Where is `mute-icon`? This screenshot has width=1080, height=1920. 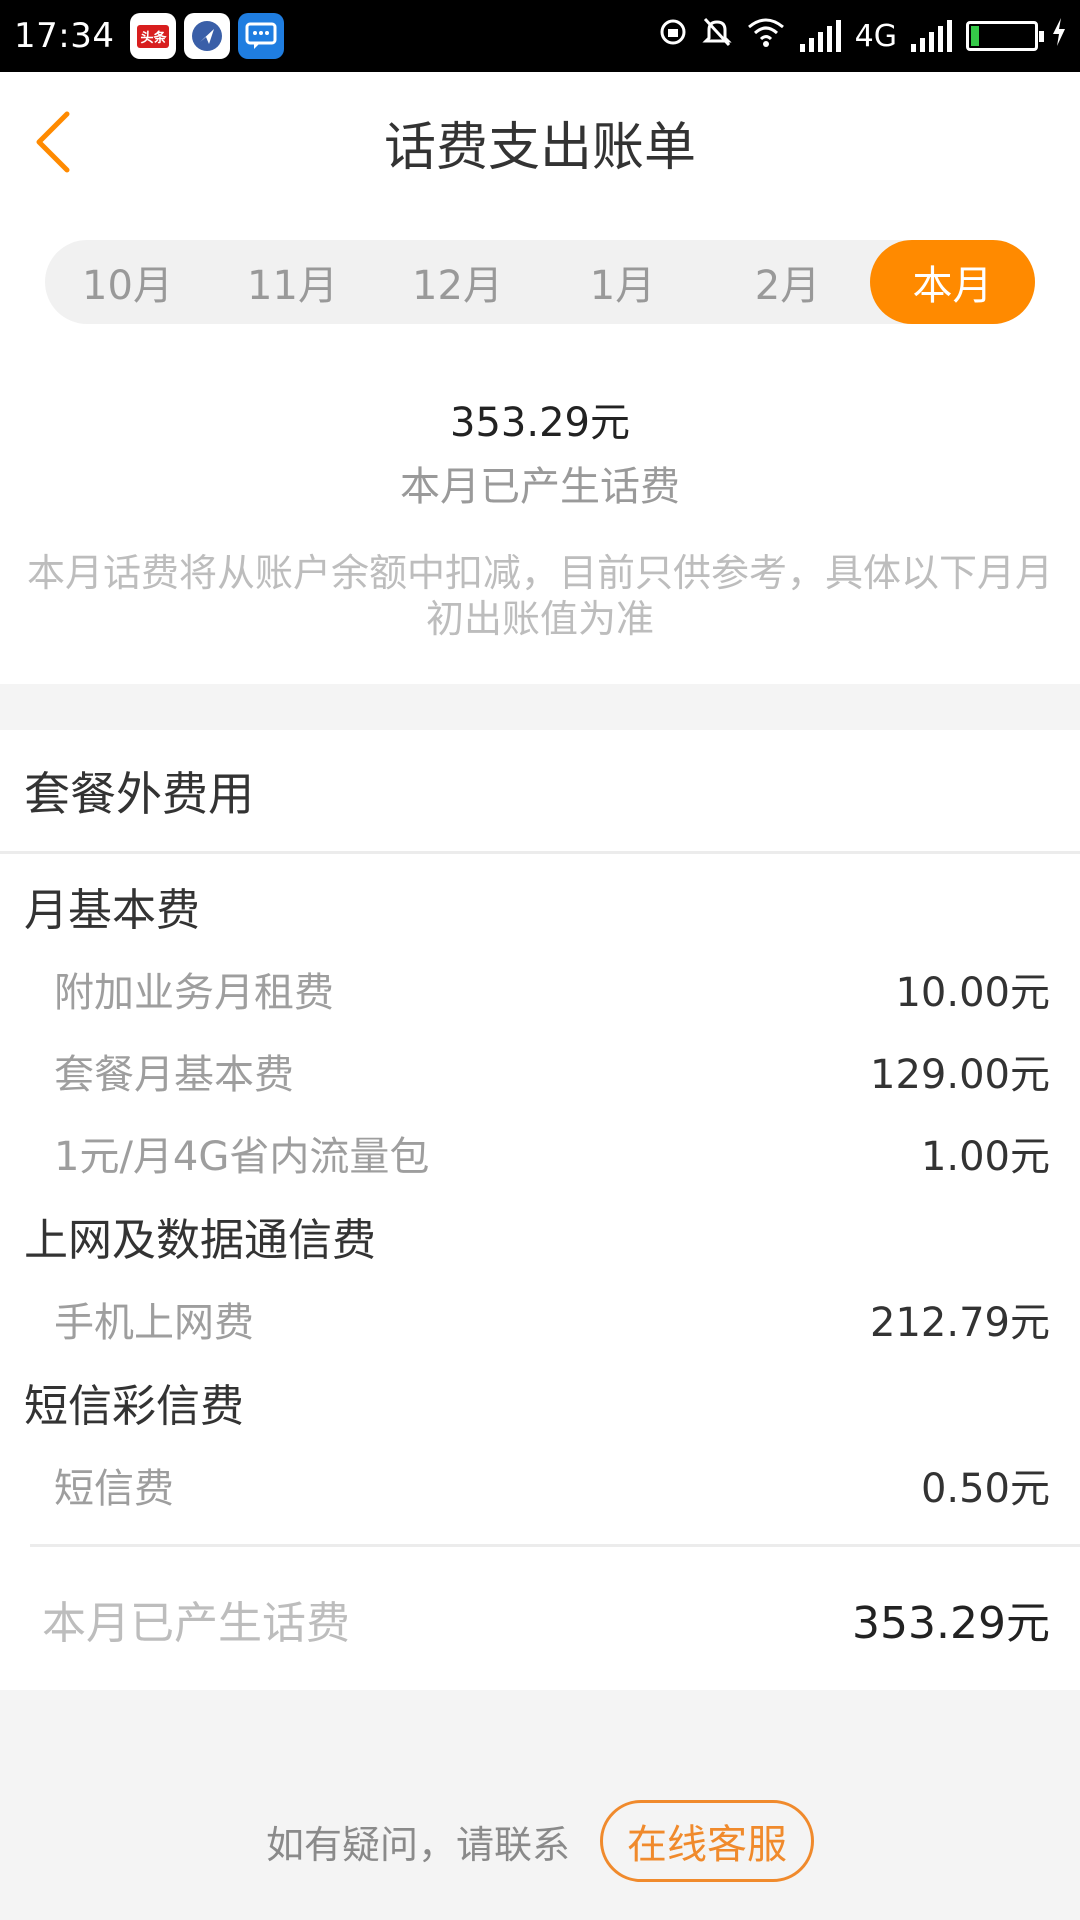 mute-icon is located at coordinates (717, 36).